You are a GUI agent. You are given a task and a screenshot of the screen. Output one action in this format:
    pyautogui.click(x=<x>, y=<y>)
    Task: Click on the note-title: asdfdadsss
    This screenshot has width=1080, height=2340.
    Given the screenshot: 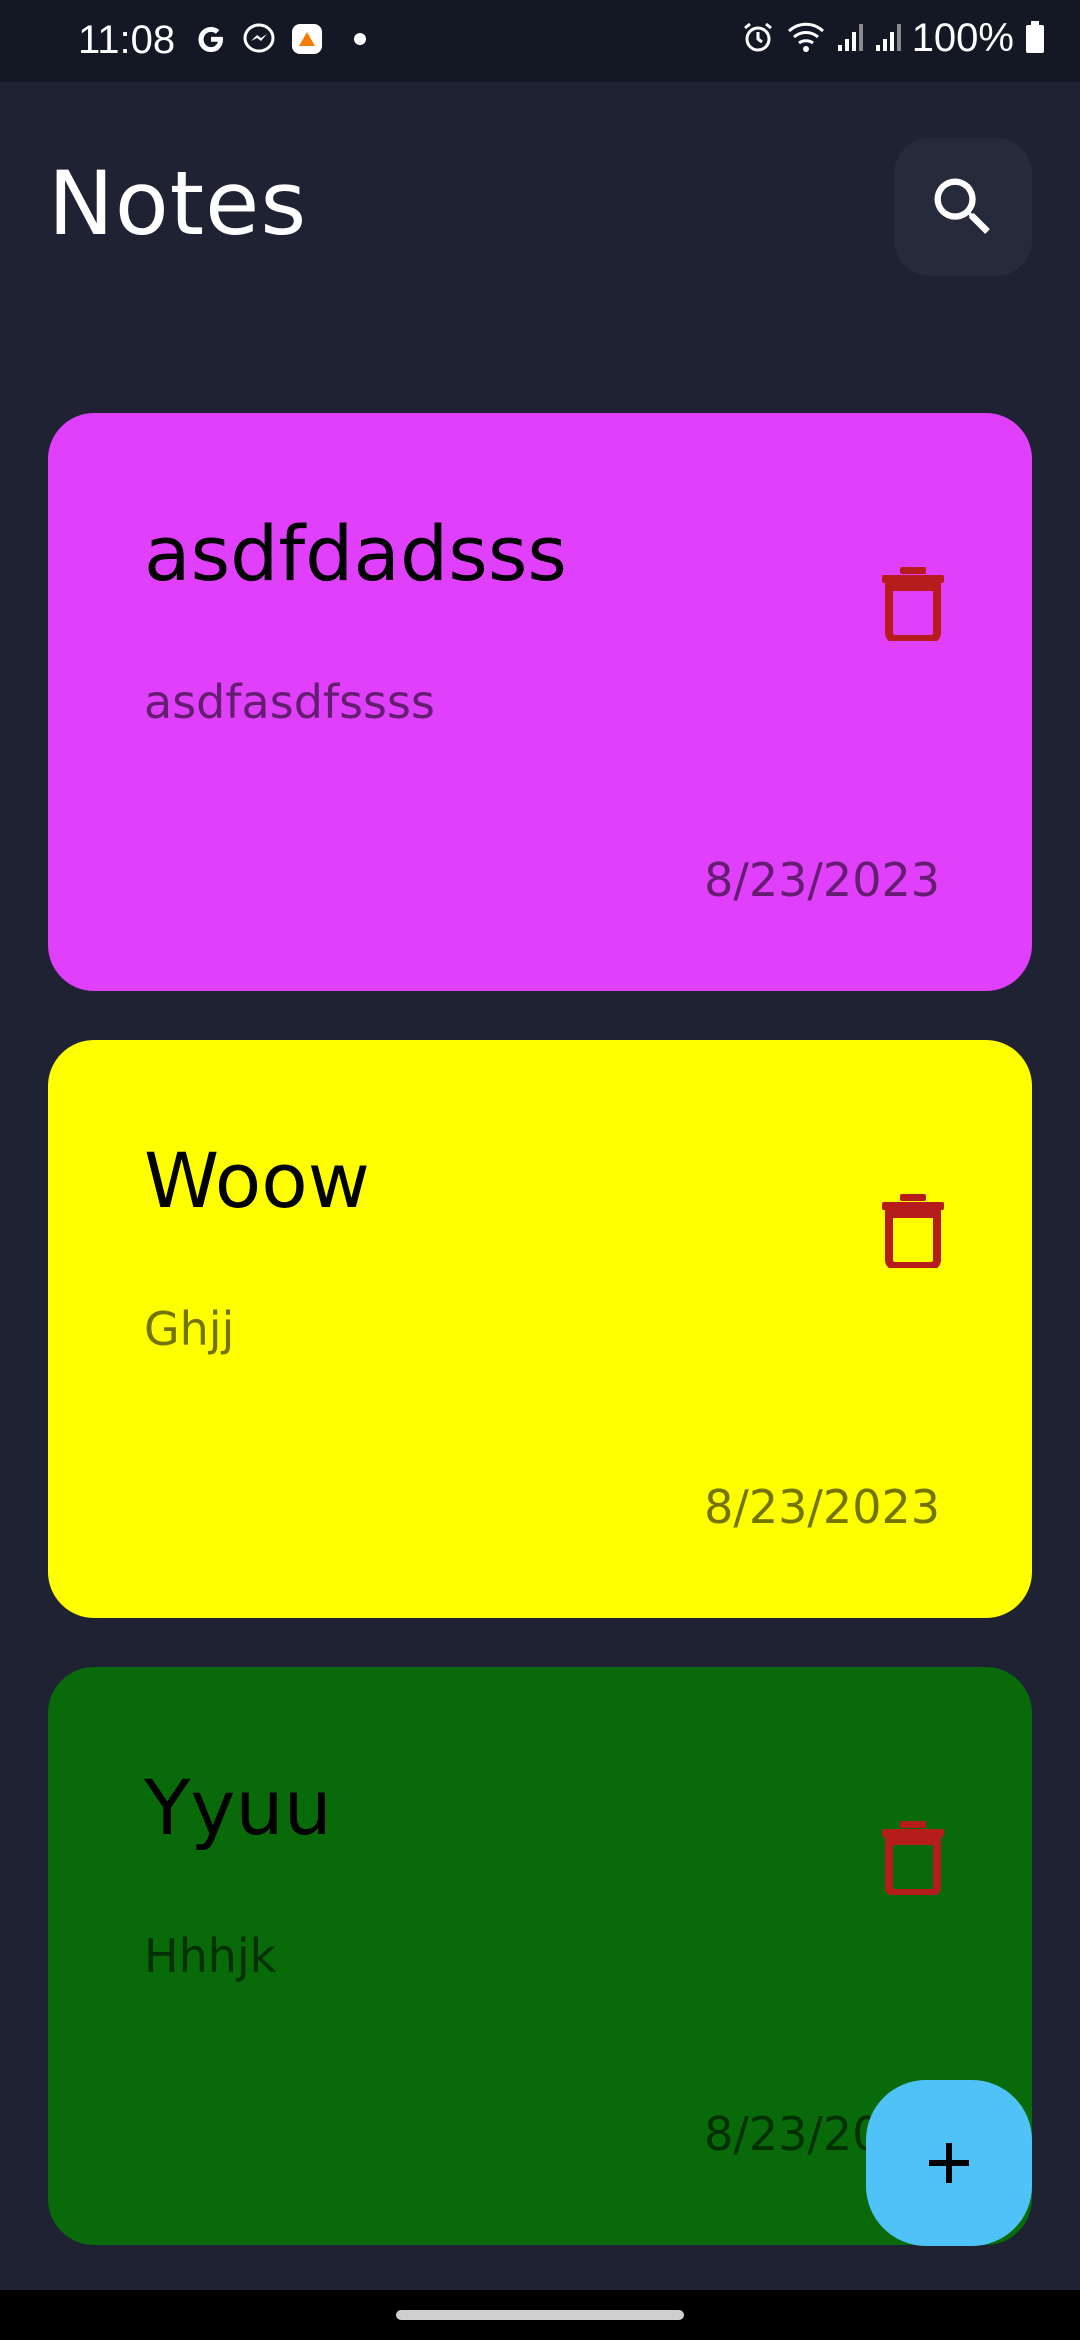 What is the action you would take?
    pyautogui.click(x=356, y=553)
    